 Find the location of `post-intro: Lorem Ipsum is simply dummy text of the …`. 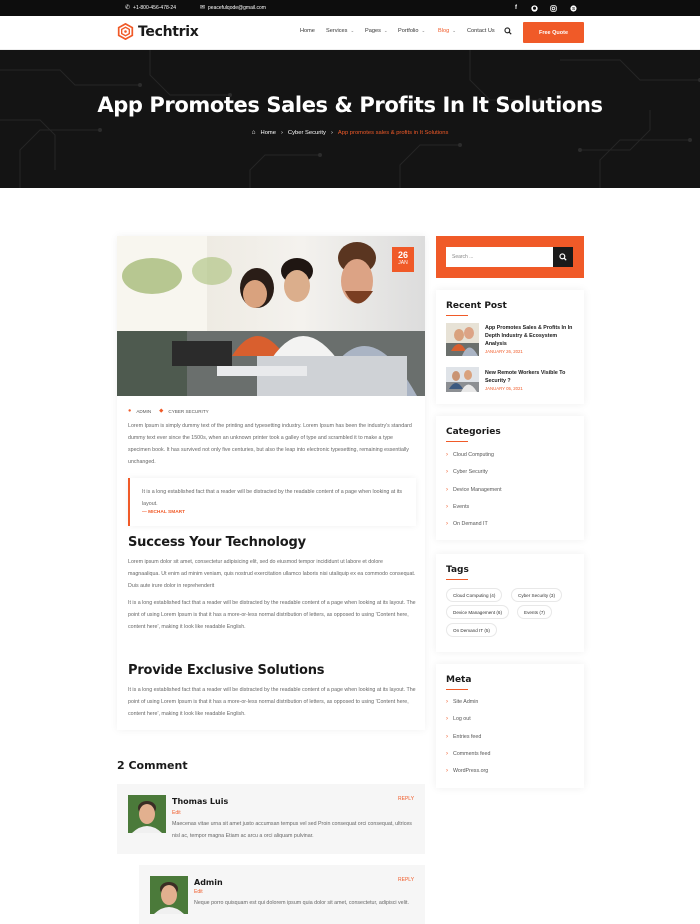

post-intro: Lorem Ipsum is simply dummy text of the … is located at coordinates (270, 444).